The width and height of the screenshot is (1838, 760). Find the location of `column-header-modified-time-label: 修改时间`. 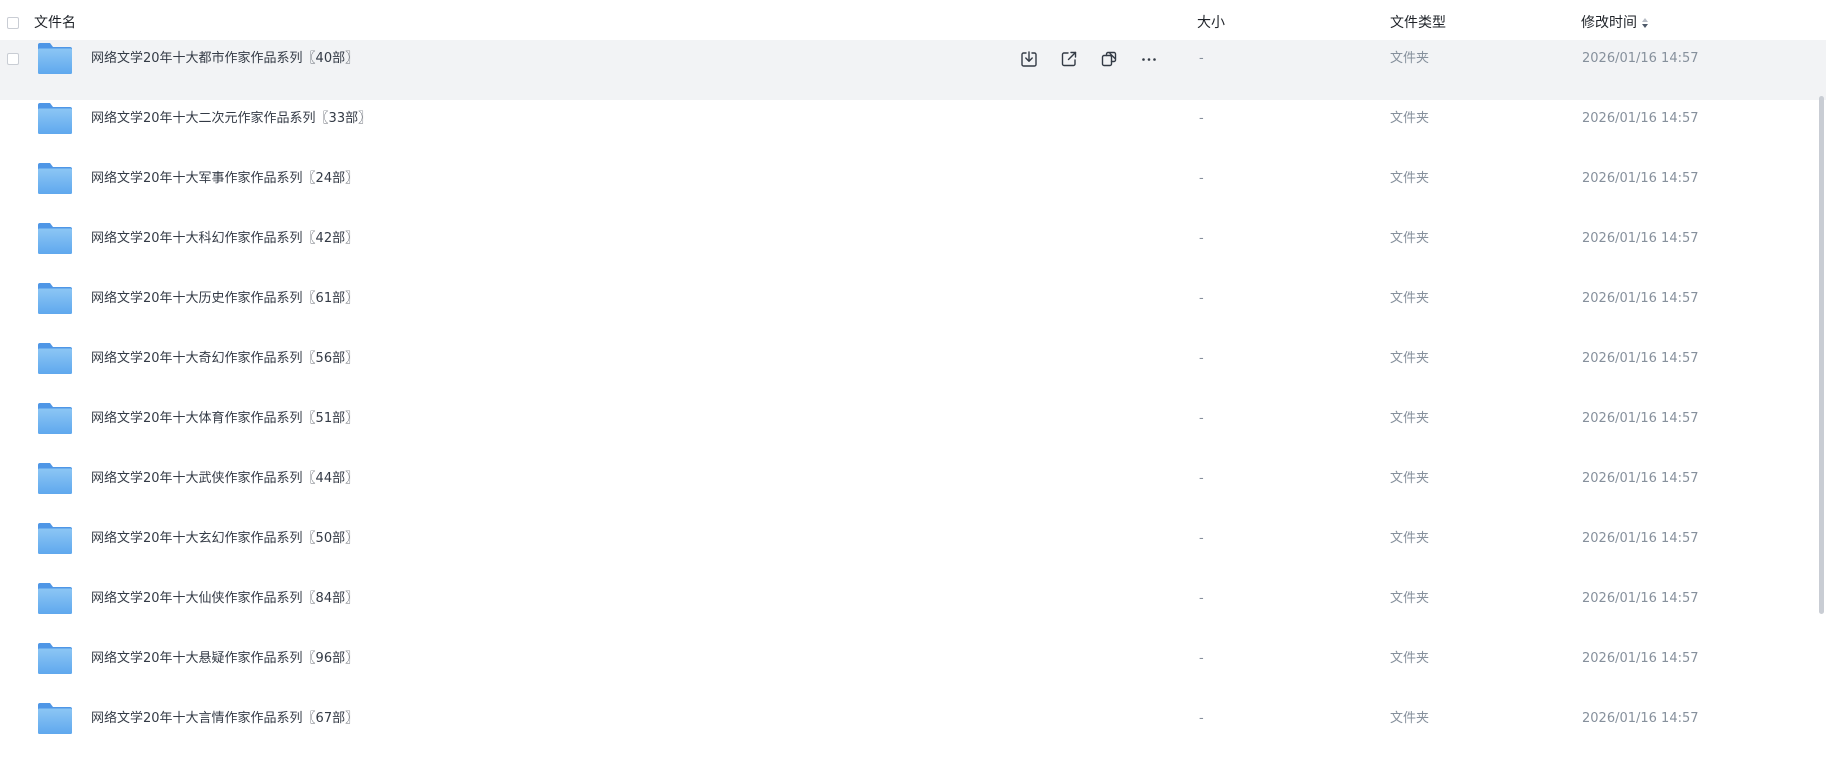

column-header-modified-time-label: 修改时间 is located at coordinates (1609, 23).